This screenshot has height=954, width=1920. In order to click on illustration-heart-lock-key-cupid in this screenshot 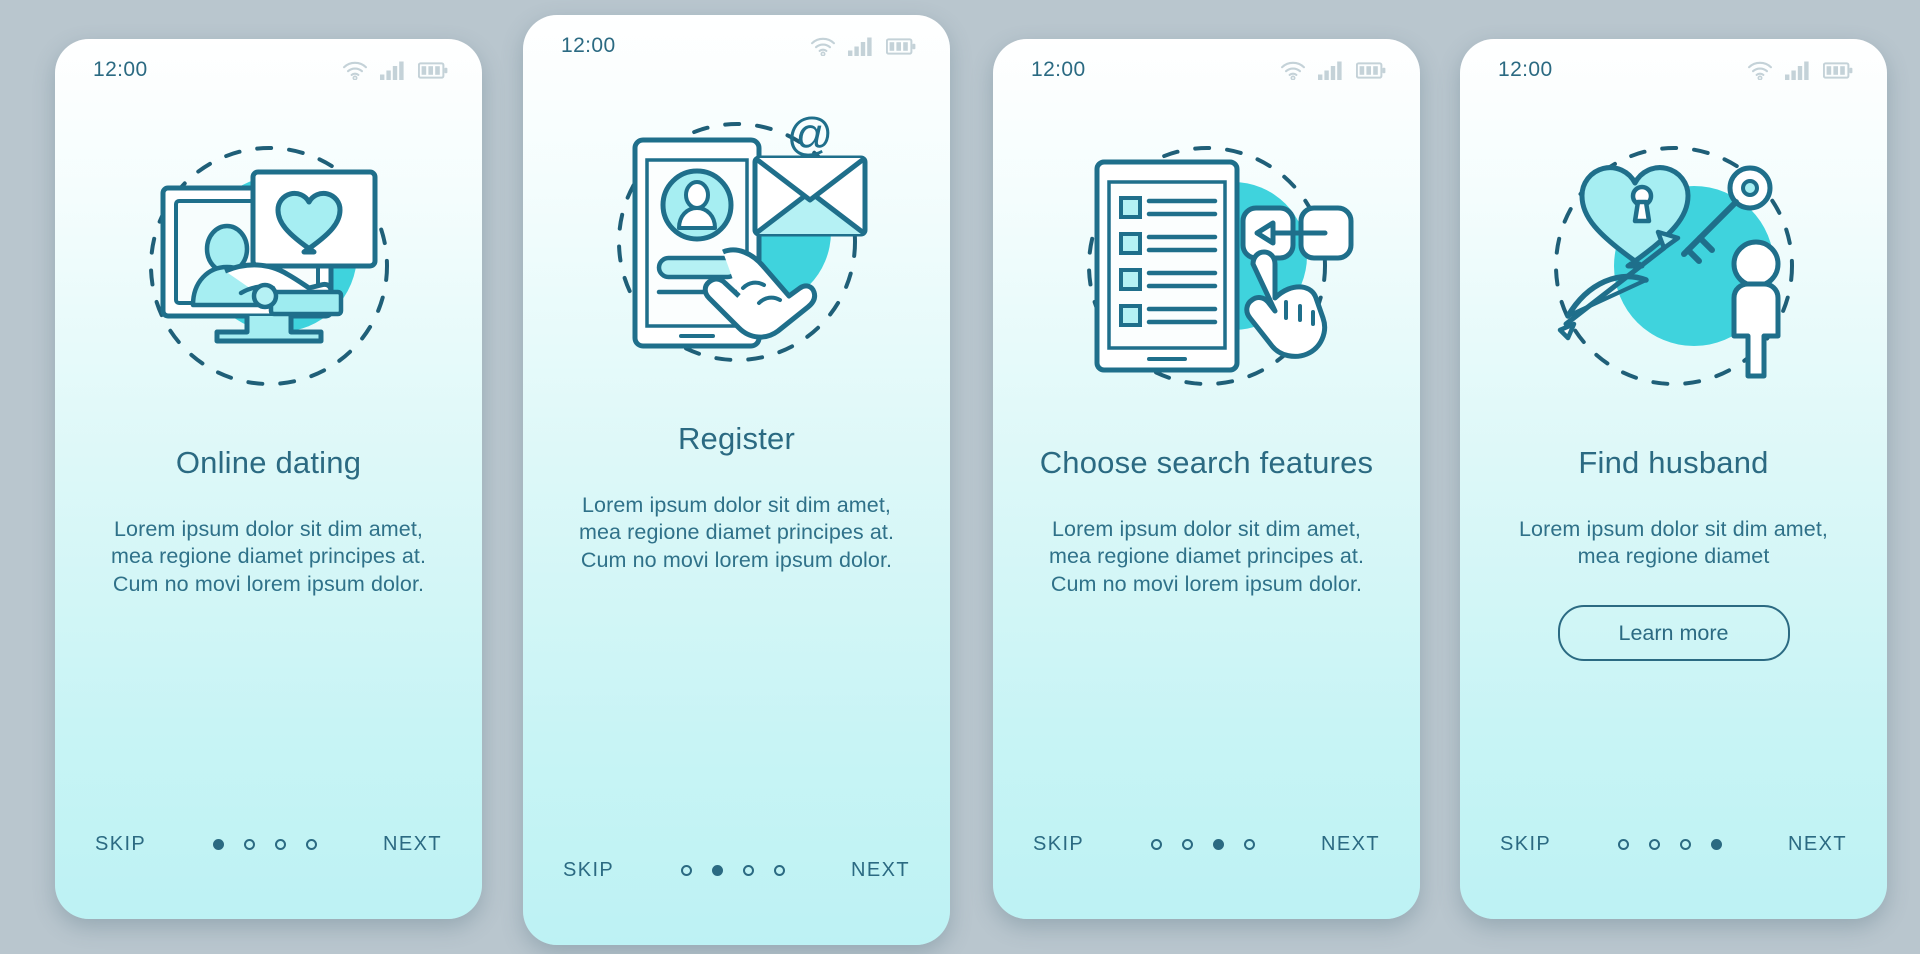, I will do `click(1673, 266)`.